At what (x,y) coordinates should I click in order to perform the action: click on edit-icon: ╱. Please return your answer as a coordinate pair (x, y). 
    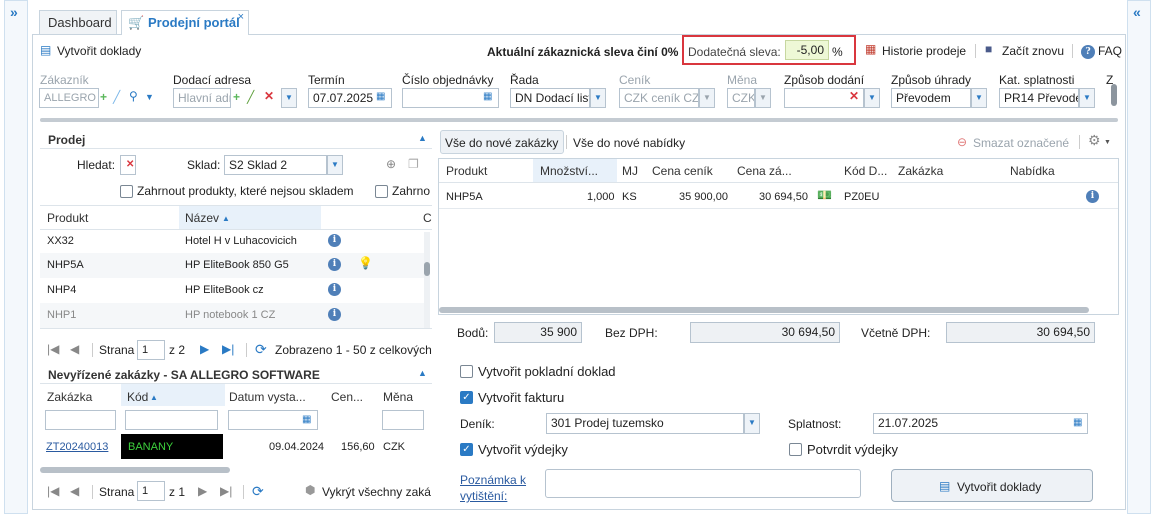
    Looking at the image, I should click on (250, 97).